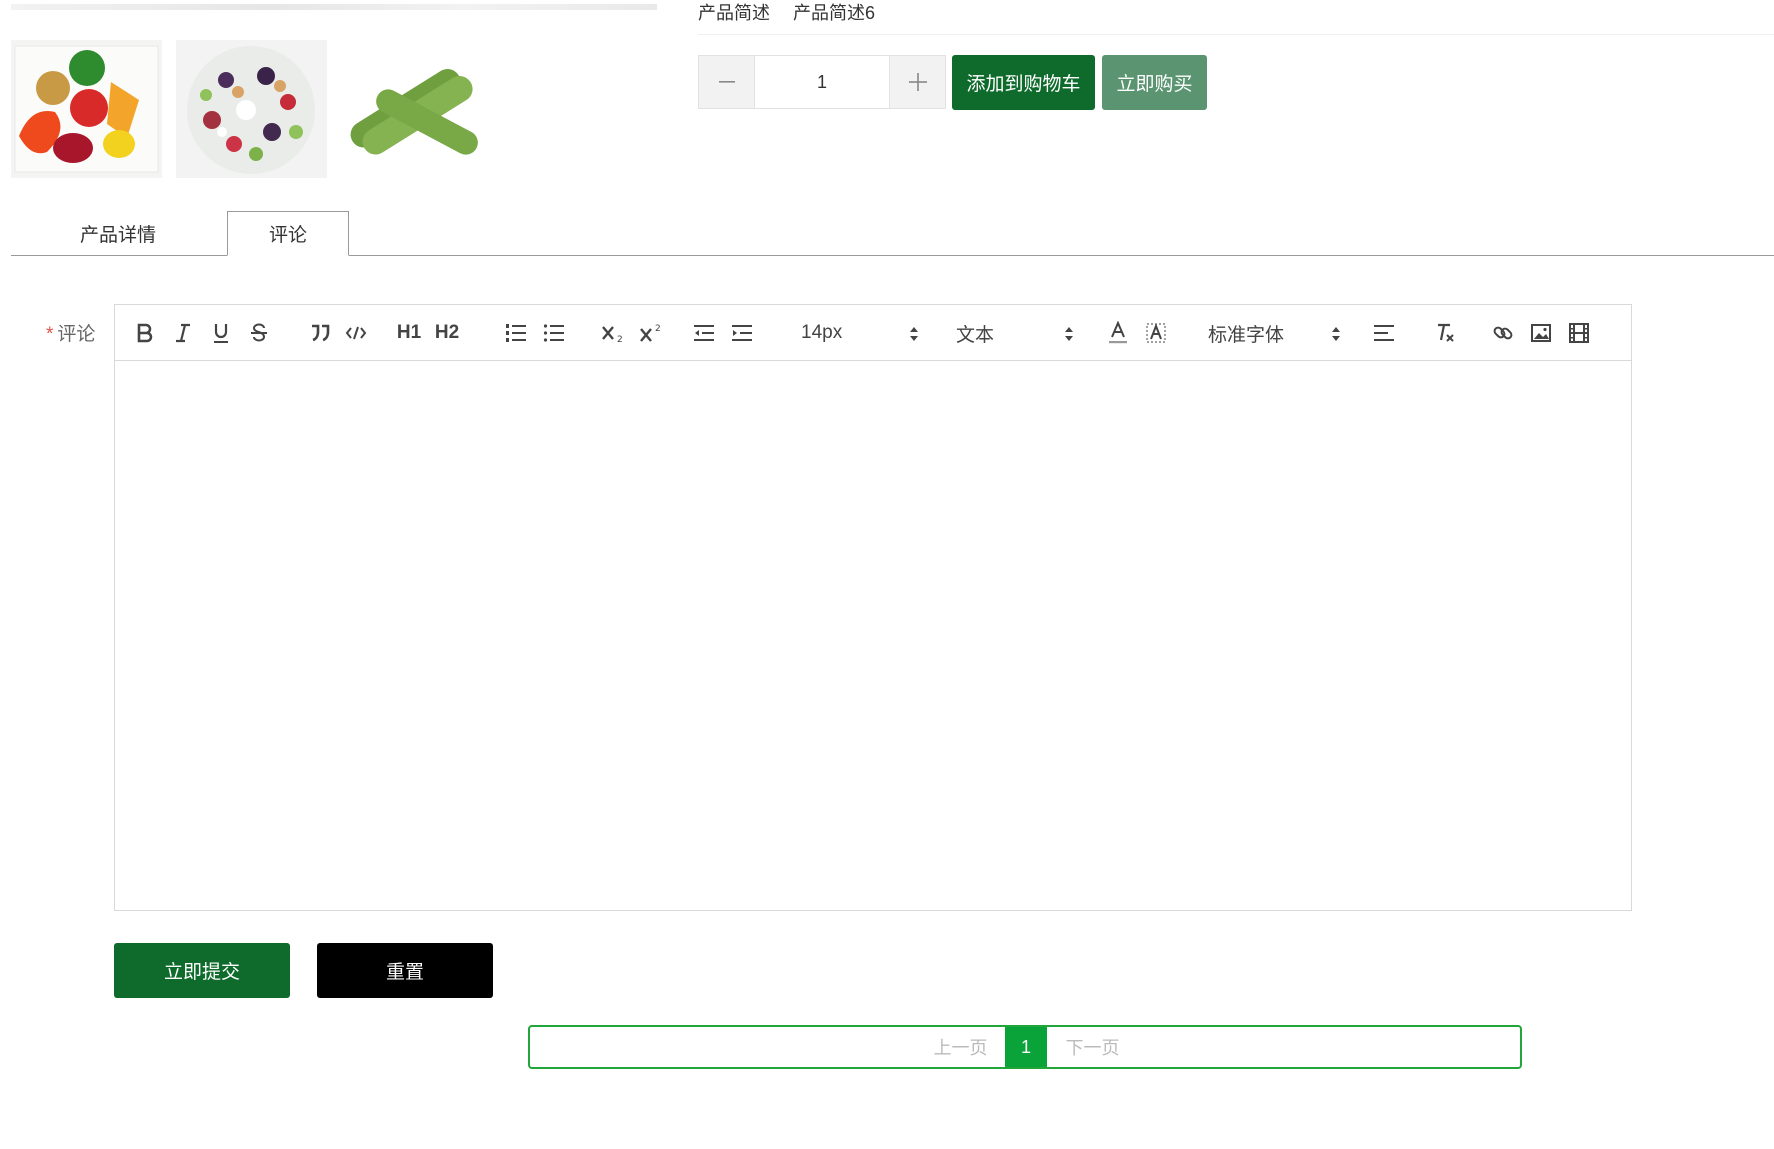 This screenshot has width=1774, height=1149. Describe the element at coordinates (1069, 334) in the screenshot. I see `header-select-arrows-icon` at that location.